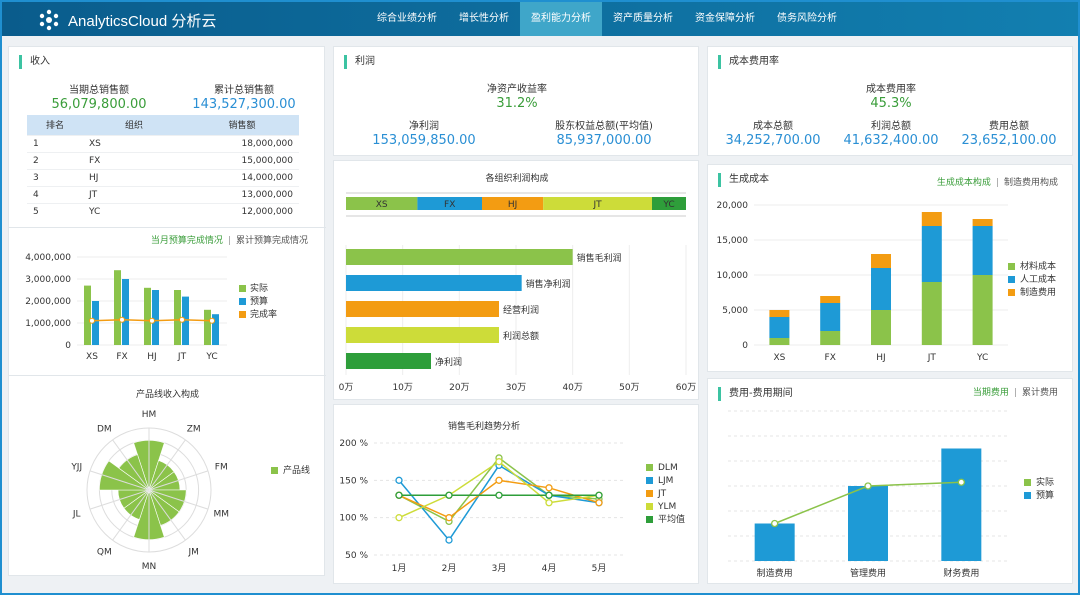 Image resolution: width=1080 pixels, height=595 pixels. I want to click on radar-axis-label: JM, so click(192, 552).